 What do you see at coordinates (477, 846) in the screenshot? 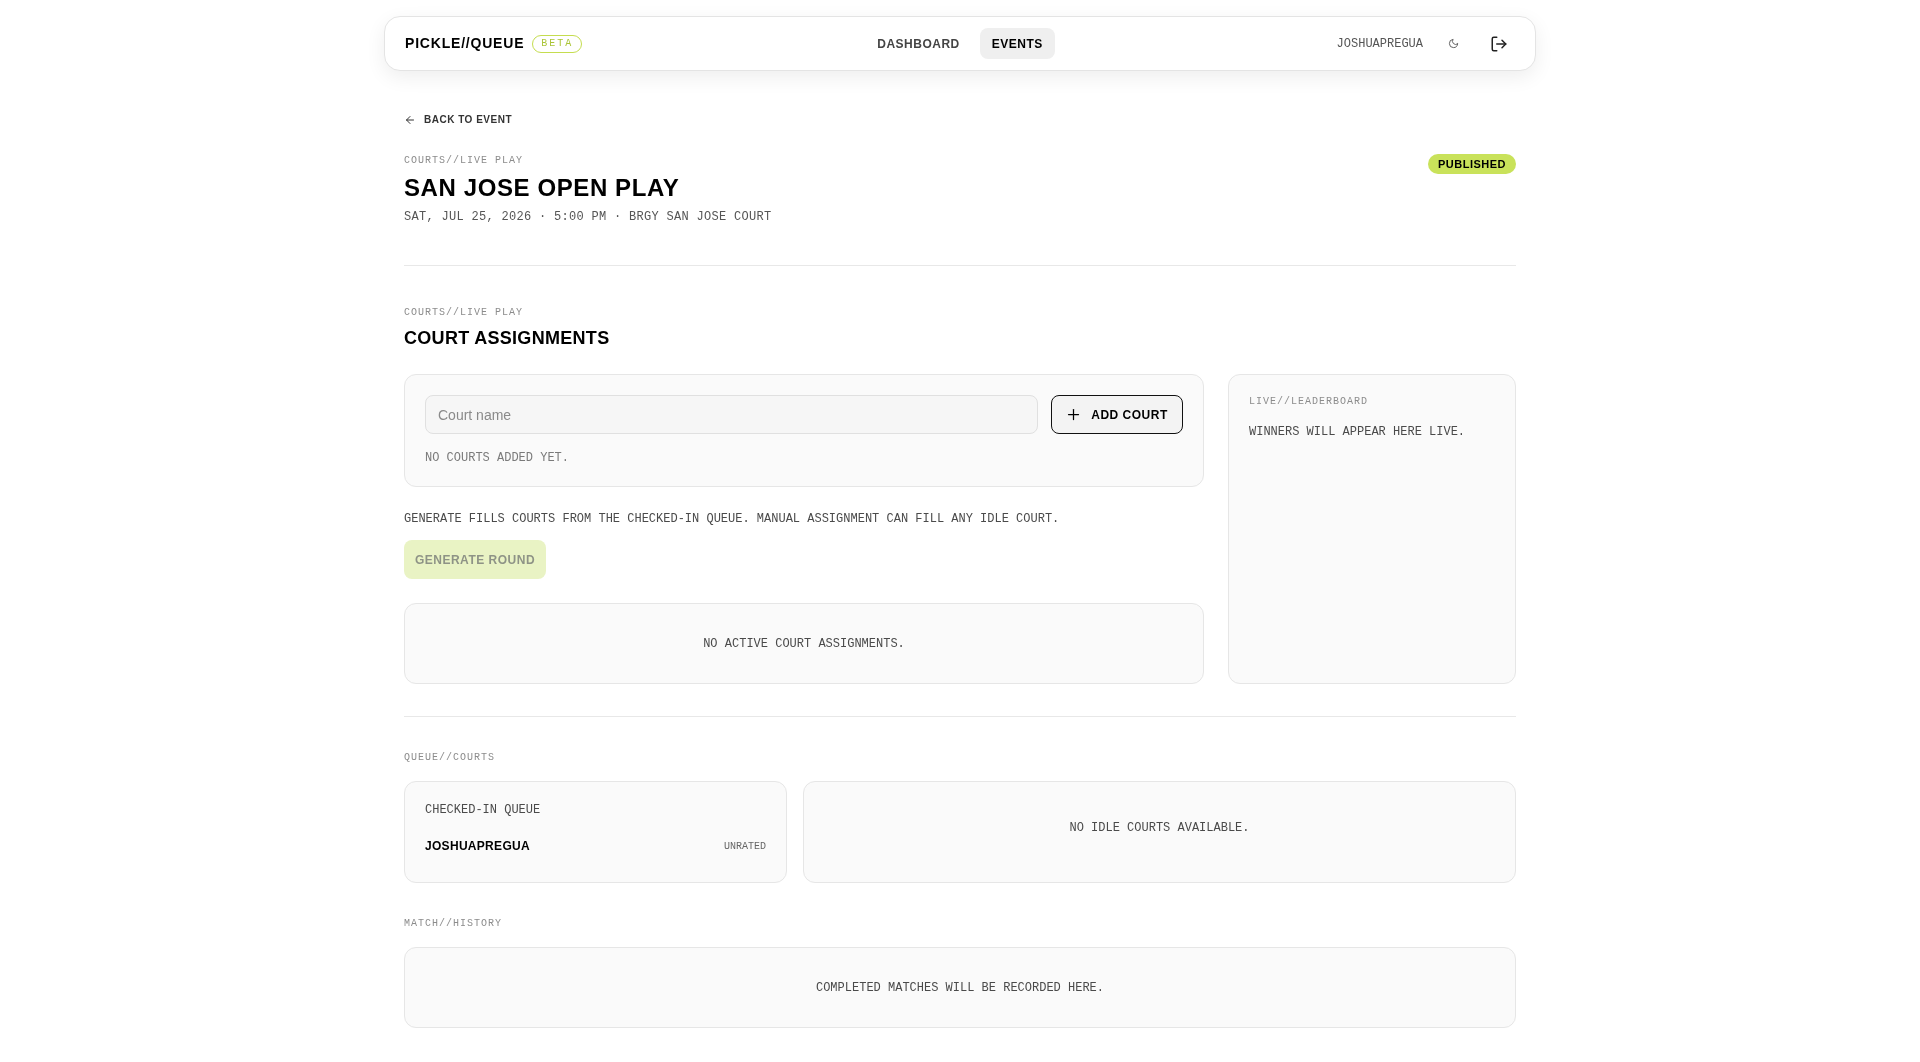
I see `player-name: JOSHUAPREGUA` at bounding box center [477, 846].